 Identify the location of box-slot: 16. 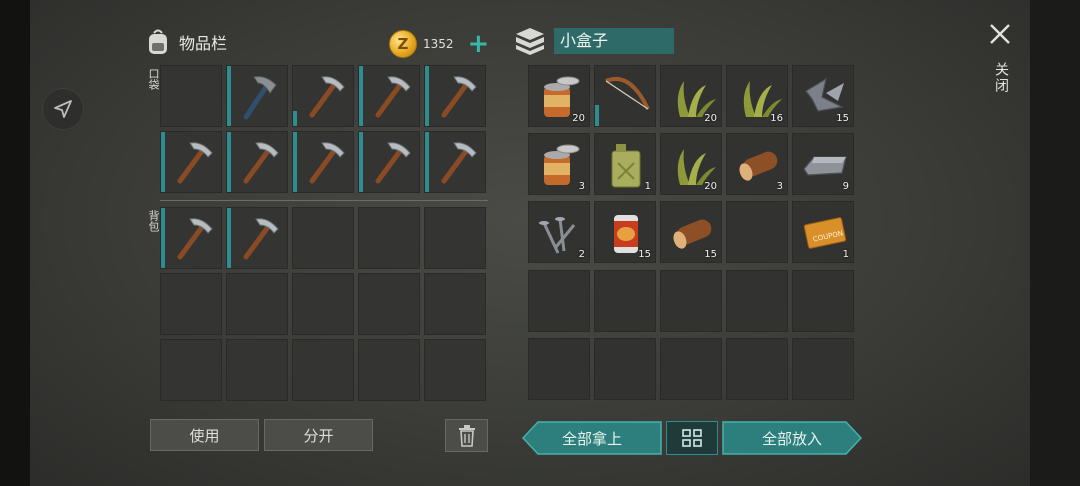
(757, 96).